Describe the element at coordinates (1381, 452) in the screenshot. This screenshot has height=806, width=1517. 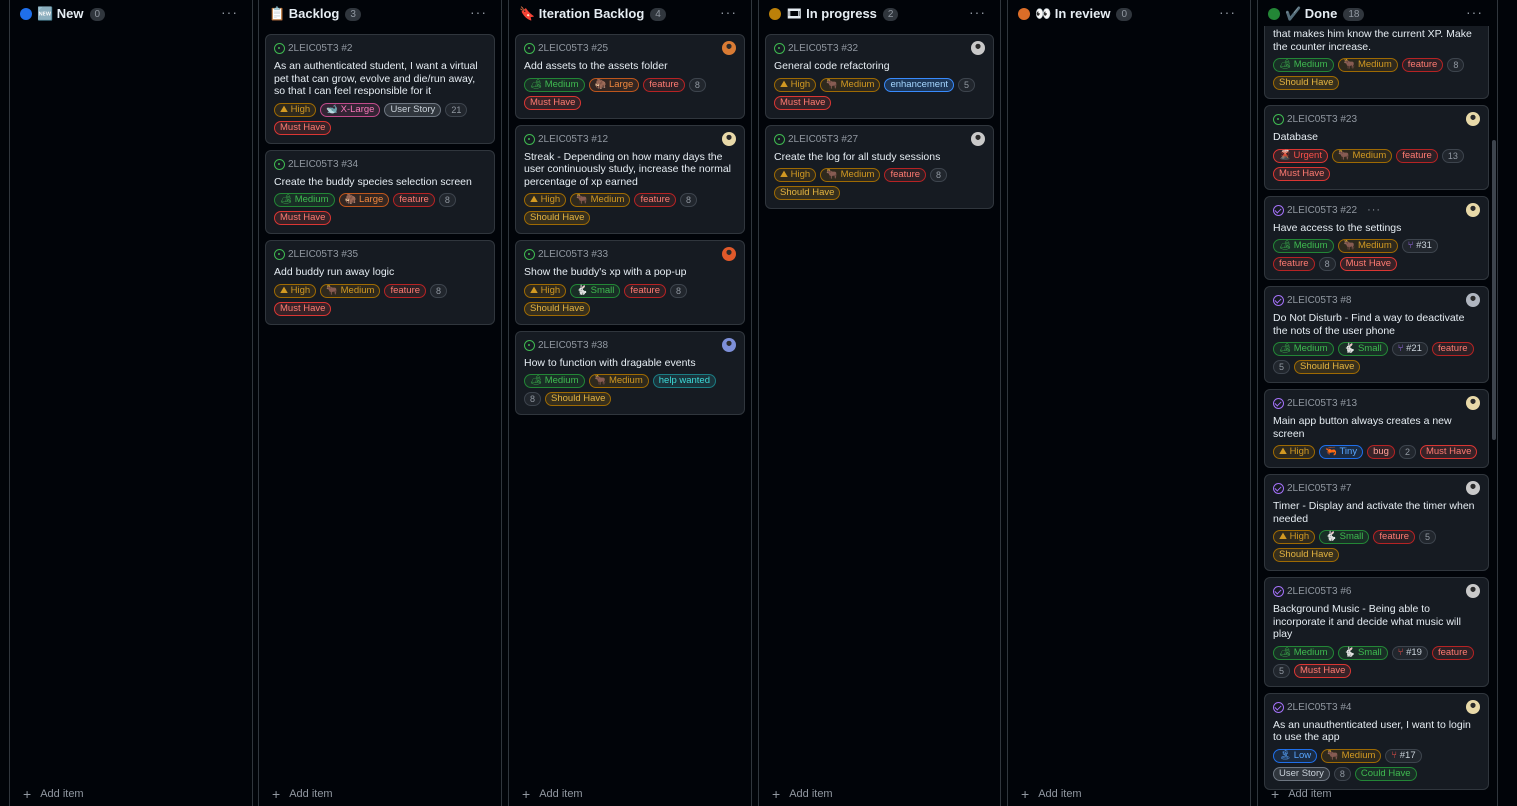
I see `bug-label: bug` at that location.